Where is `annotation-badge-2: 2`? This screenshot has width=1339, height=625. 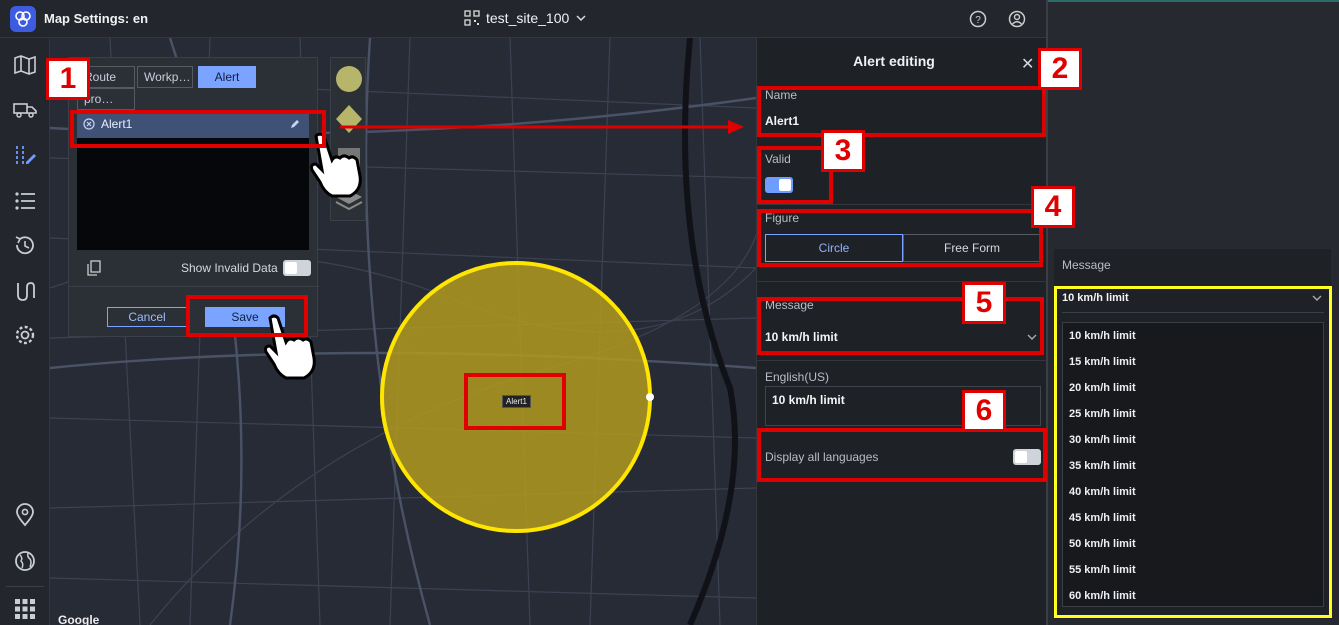 annotation-badge-2: 2 is located at coordinates (1060, 69).